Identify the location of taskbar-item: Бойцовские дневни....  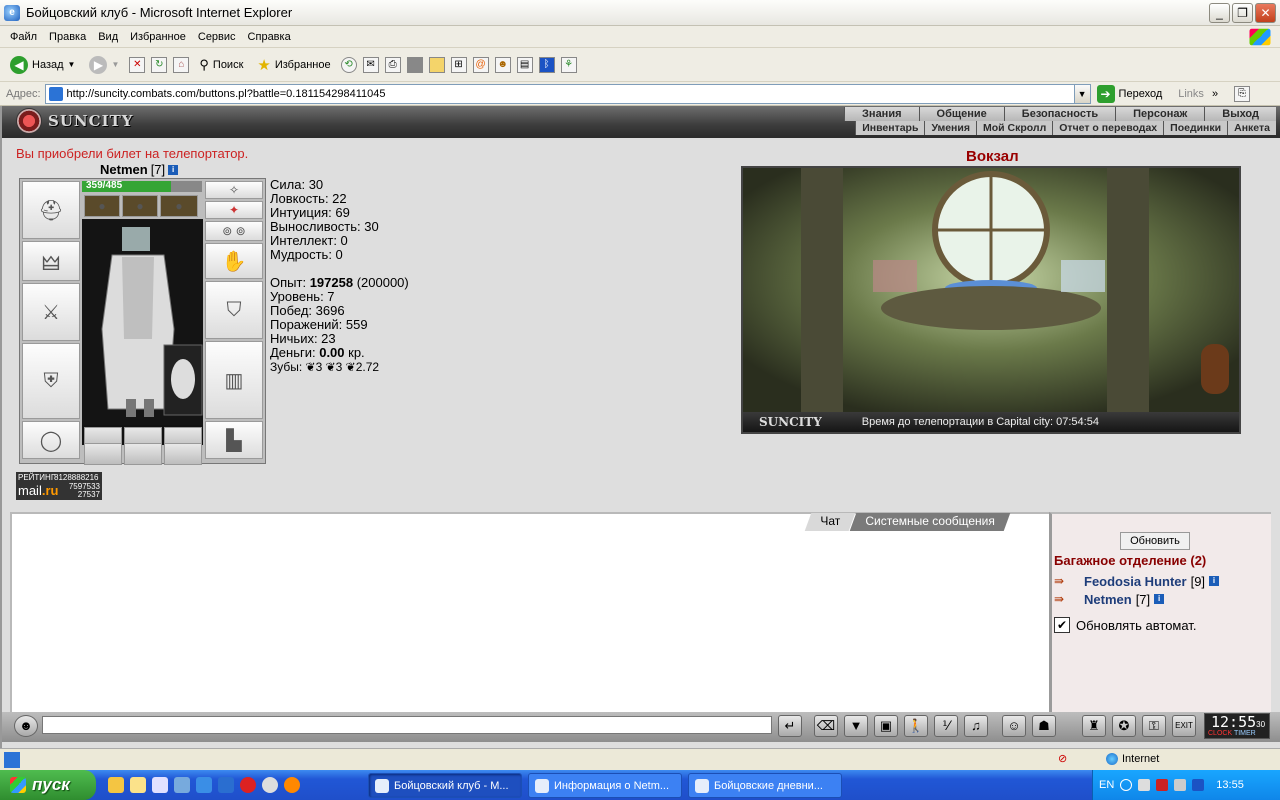
(765, 785).